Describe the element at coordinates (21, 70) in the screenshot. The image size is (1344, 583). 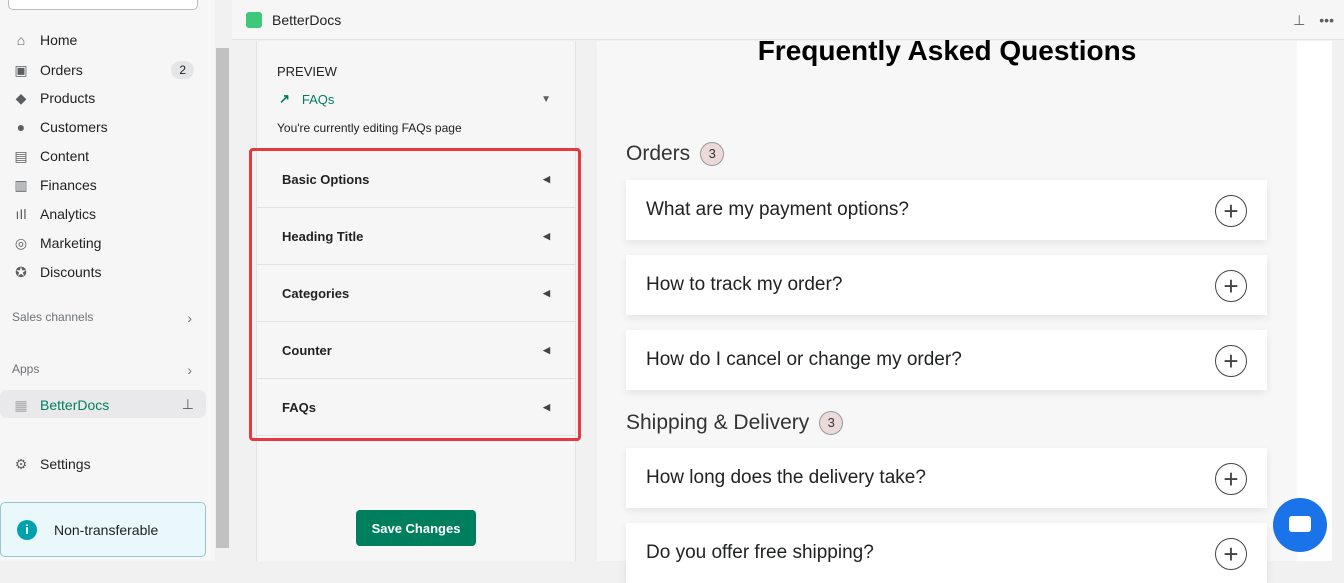
I see `orders-icon: ▣` at that location.